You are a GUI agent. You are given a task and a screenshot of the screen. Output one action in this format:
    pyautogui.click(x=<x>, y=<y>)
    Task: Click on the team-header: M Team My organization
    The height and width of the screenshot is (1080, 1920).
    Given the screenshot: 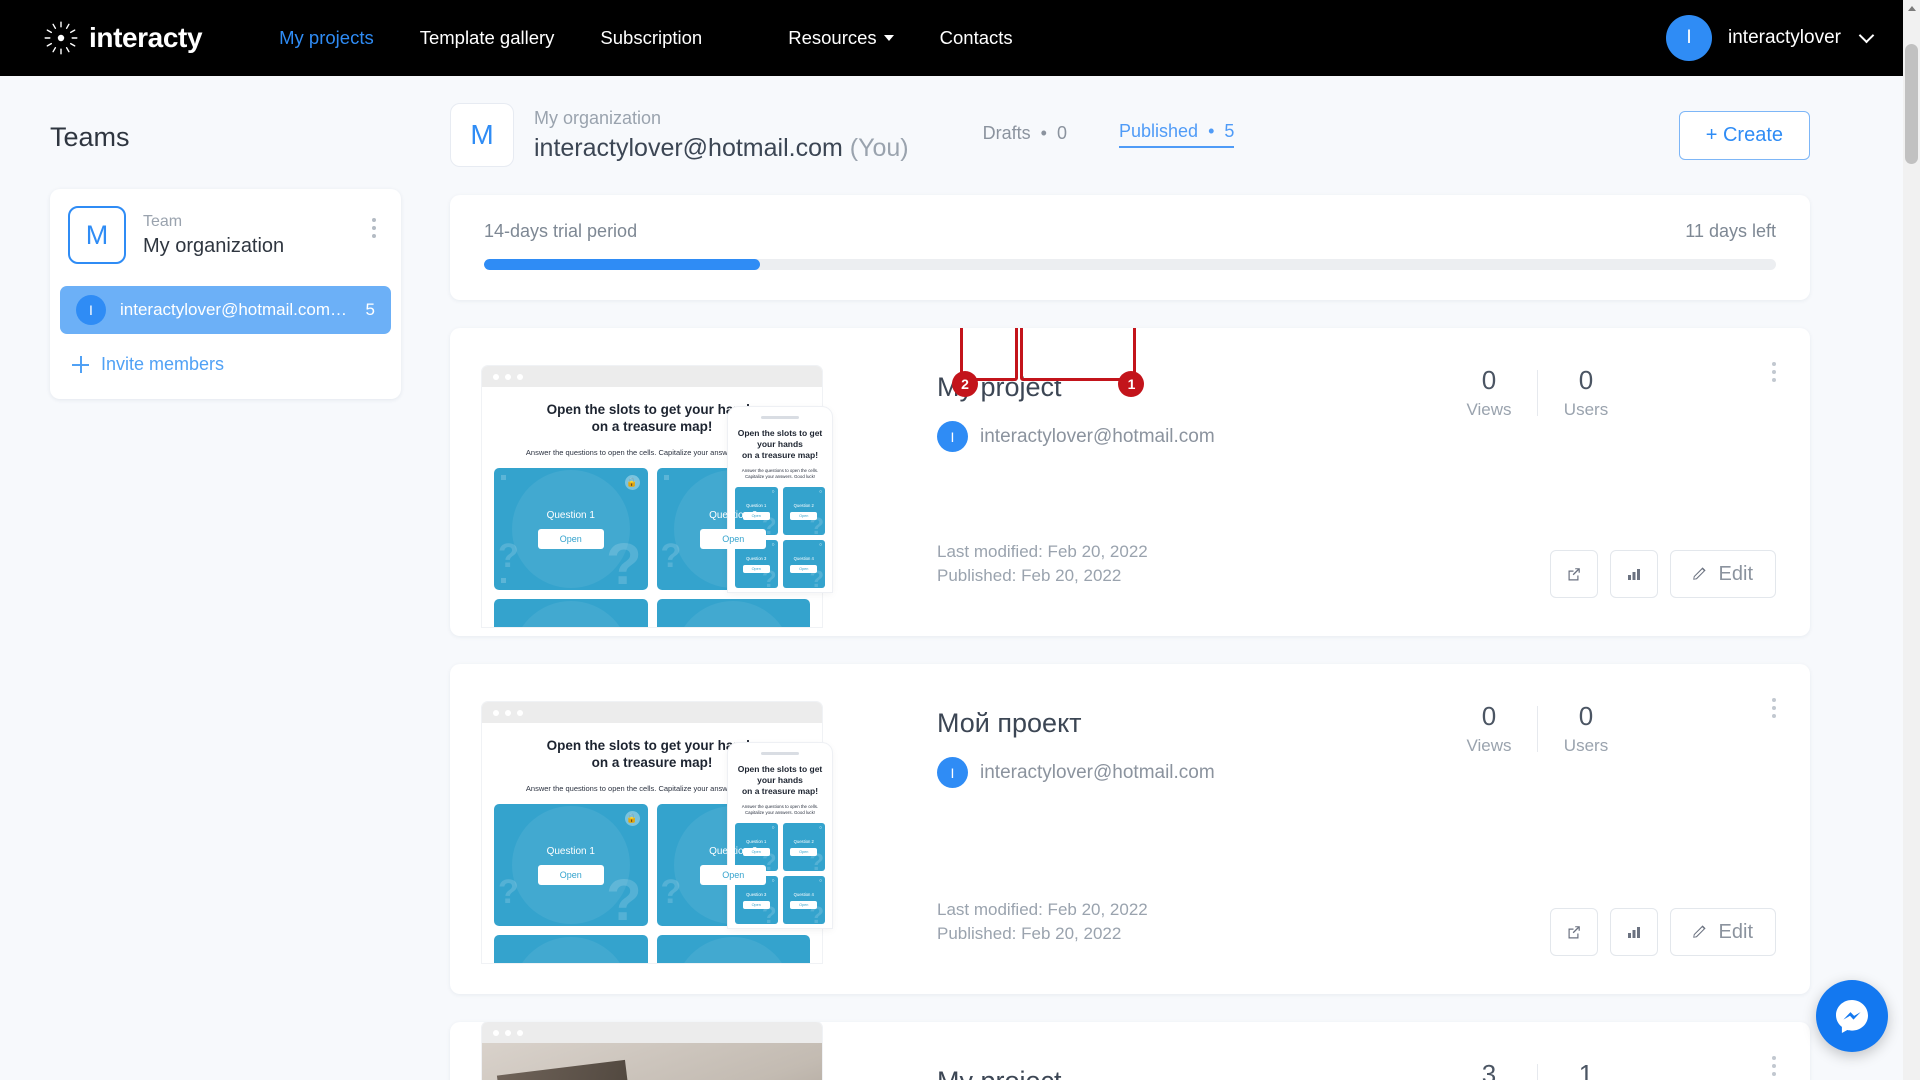 What is the action you would take?
    pyautogui.click(x=225, y=235)
    